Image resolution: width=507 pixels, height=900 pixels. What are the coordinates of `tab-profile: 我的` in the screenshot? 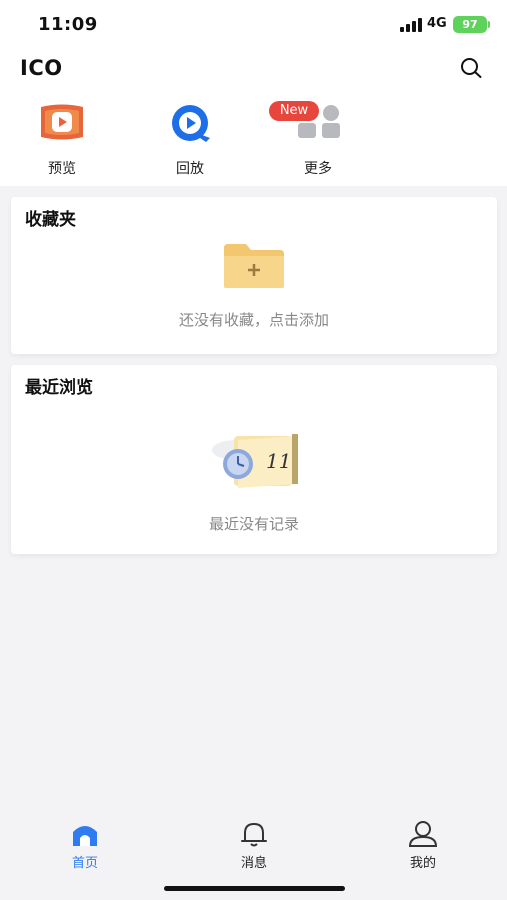 It's located at (423, 845).